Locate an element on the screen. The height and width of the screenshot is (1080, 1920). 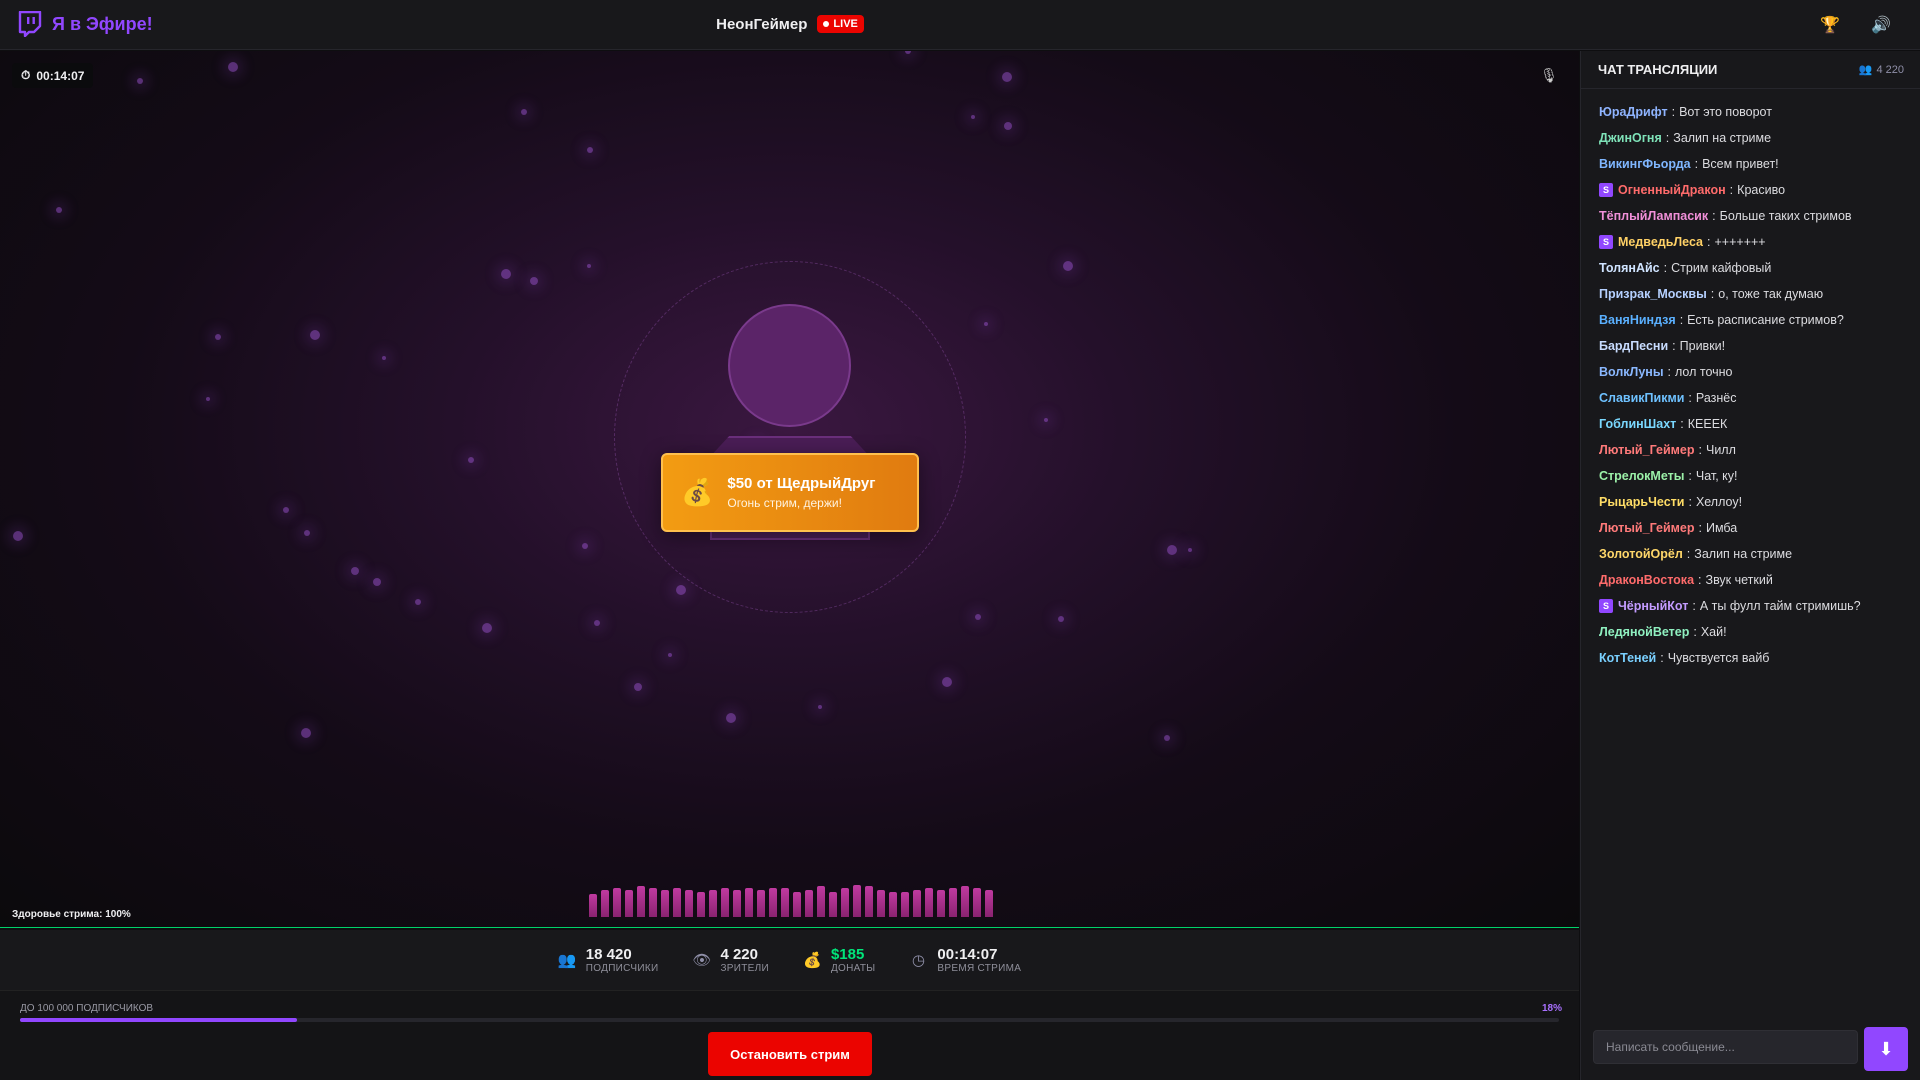
stream-health-bar is located at coordinates (789, 927).